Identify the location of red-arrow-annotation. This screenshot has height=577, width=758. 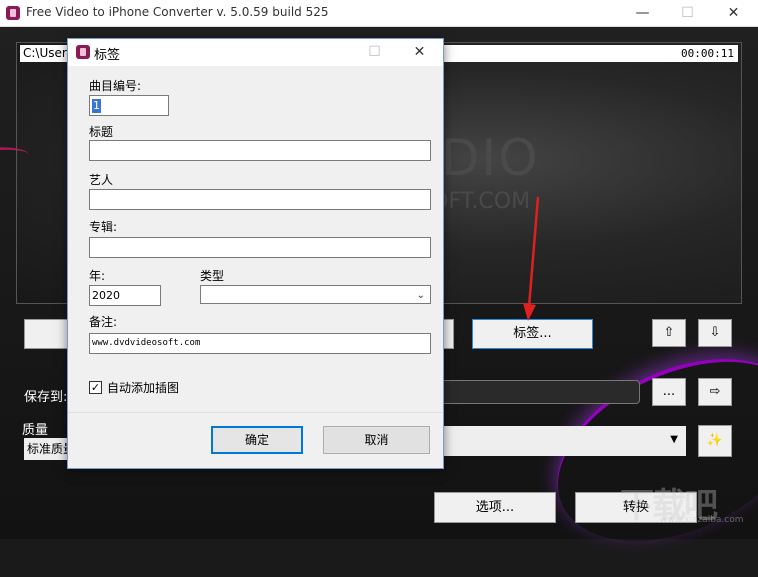
(531, 258).